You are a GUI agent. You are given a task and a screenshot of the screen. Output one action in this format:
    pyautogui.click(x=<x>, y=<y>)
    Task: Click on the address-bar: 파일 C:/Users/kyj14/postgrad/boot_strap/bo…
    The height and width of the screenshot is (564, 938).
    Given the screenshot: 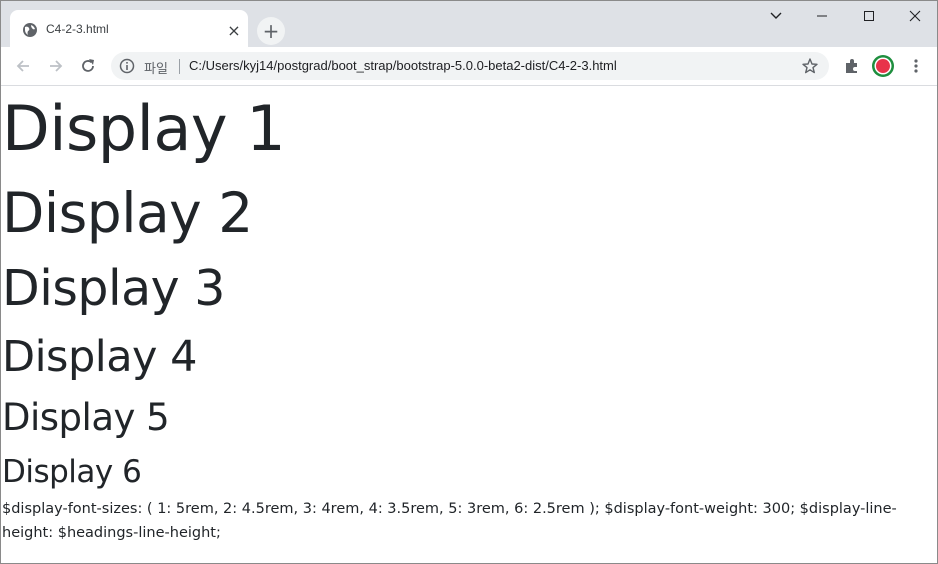 What is the action you would take?
    pyautogui.click(x=470, y=66)
    